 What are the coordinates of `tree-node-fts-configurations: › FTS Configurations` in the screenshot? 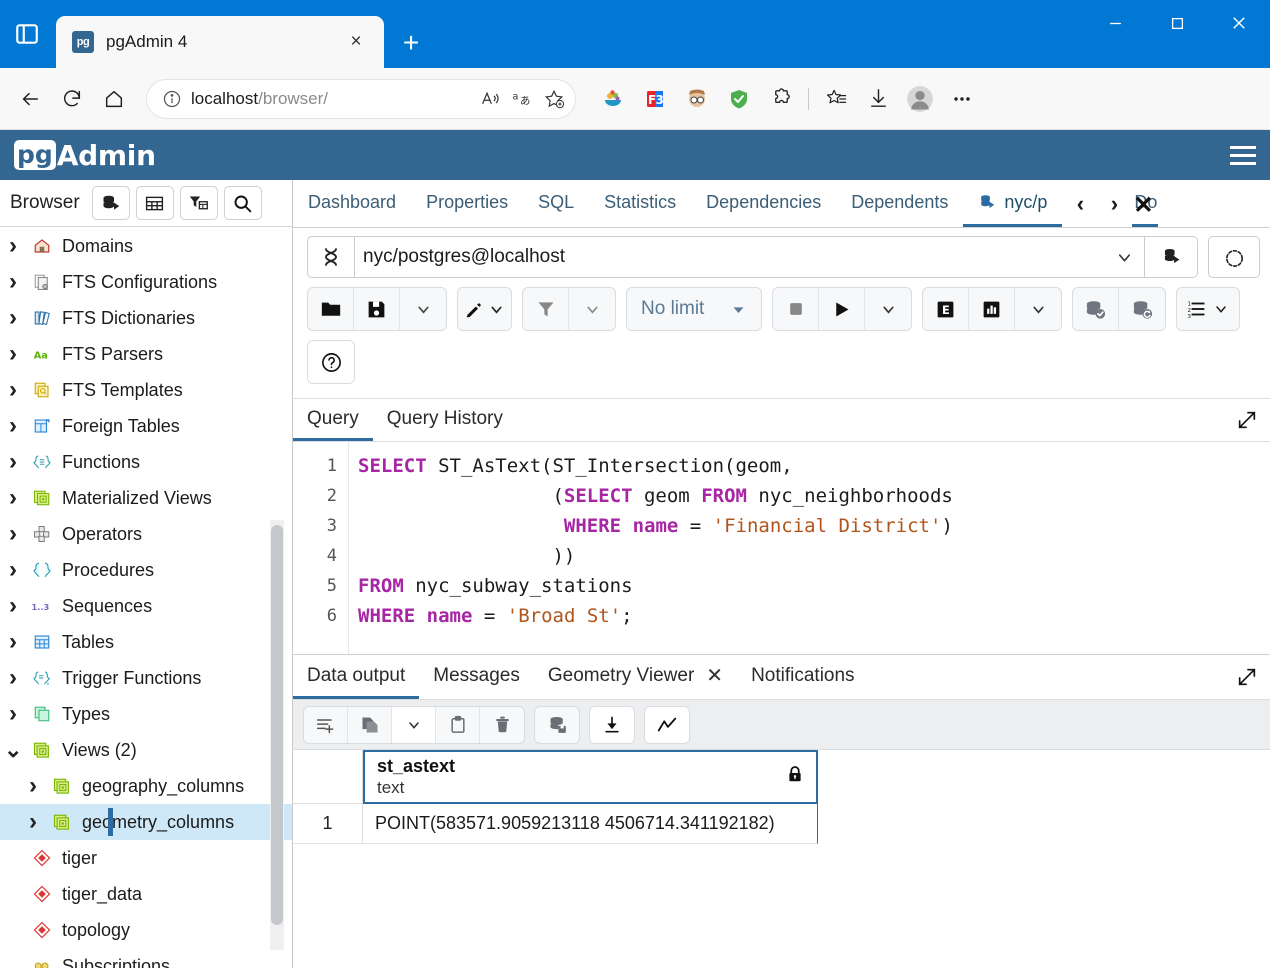 It's located at (146, 282).